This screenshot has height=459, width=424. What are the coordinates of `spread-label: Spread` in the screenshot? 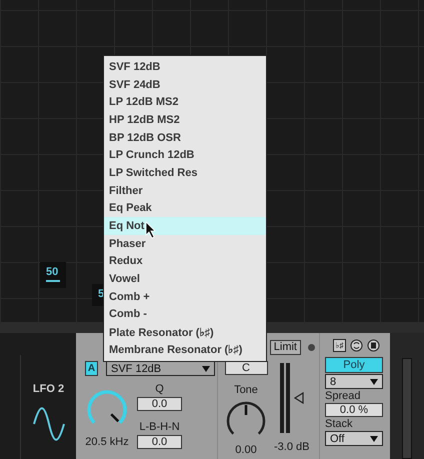 It's located at (342, 396).